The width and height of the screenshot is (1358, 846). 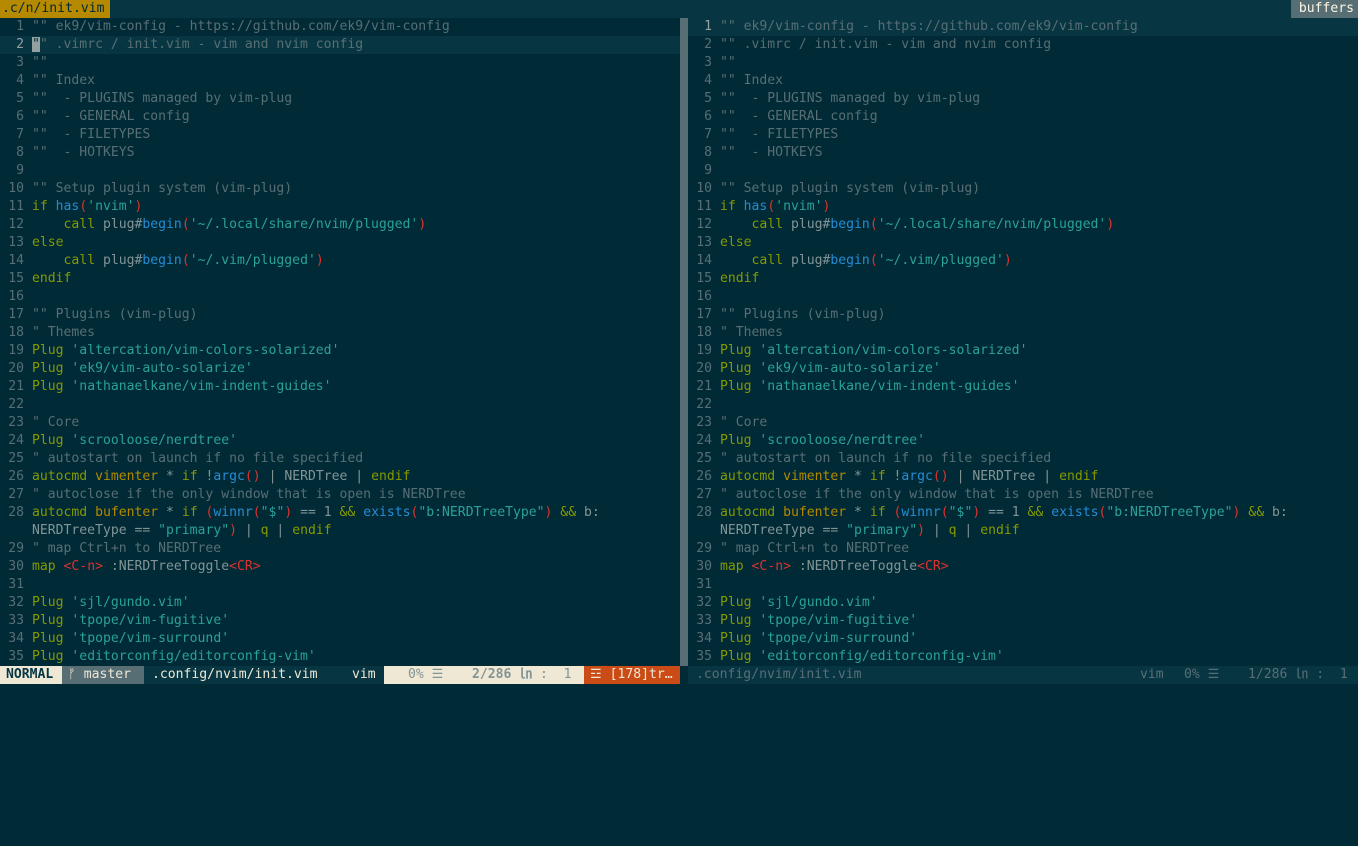 I want to click on code-token: argc, so click(x=917, y=476).